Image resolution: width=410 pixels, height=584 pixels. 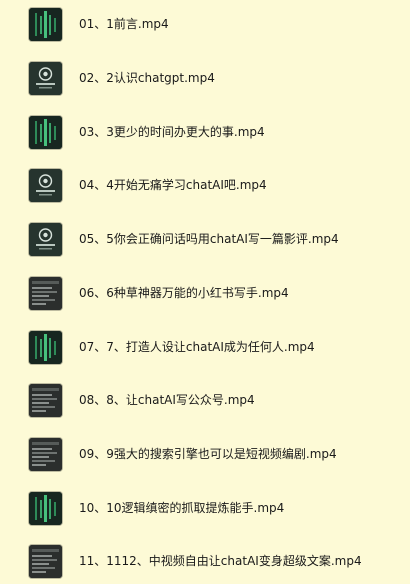 I want to click on file-row: 09、9强大的搜索引擎也可以是短视频编剧.mp4, so click(x=205, y=455).